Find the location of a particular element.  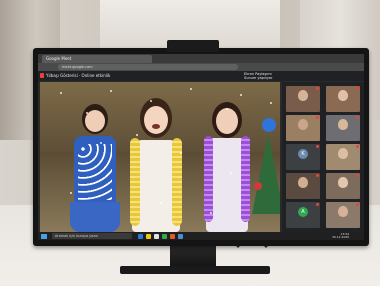

participant-avatar: A is located at coordinates (303, 212).